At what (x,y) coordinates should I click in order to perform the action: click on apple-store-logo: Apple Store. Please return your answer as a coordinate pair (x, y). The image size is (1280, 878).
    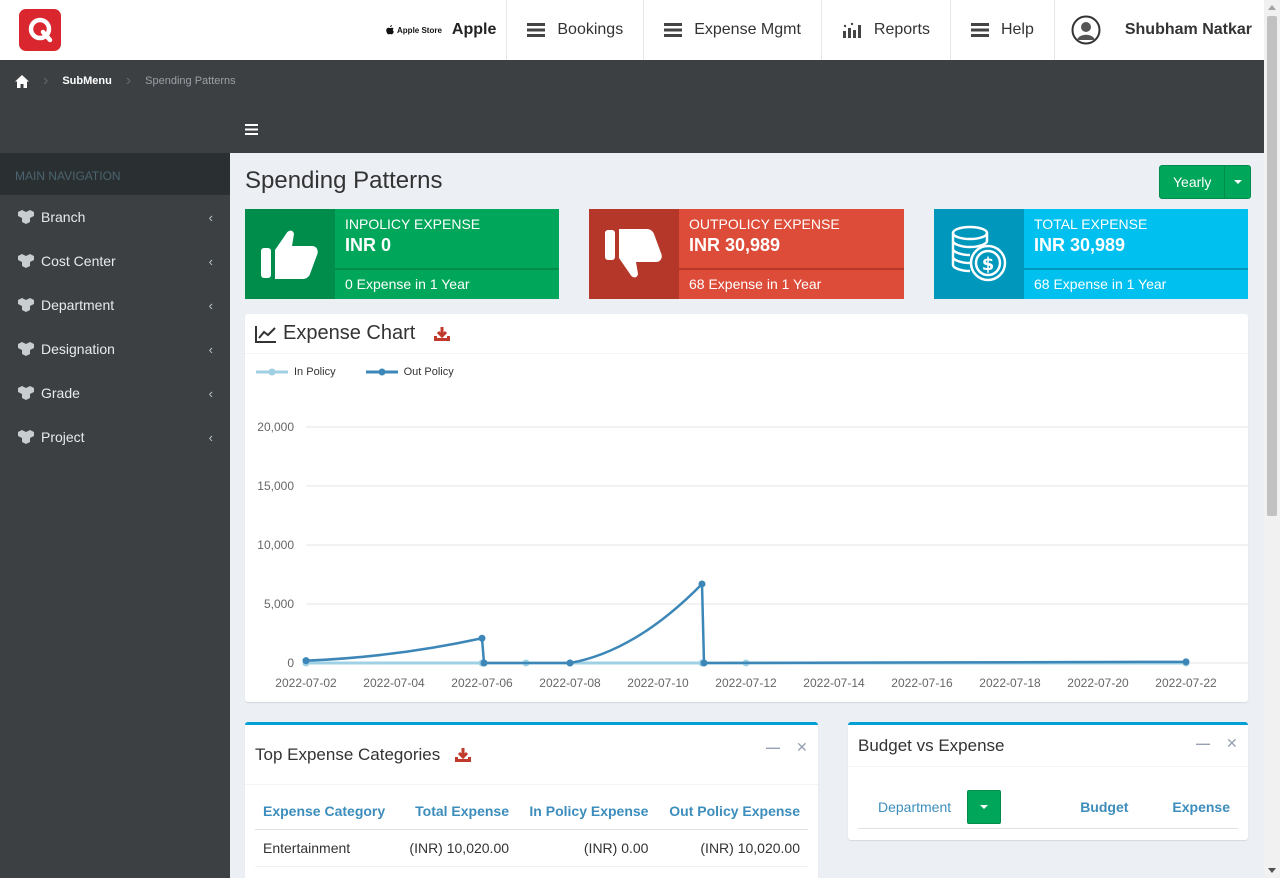
    Looking at the image, I should click on (414, 30).